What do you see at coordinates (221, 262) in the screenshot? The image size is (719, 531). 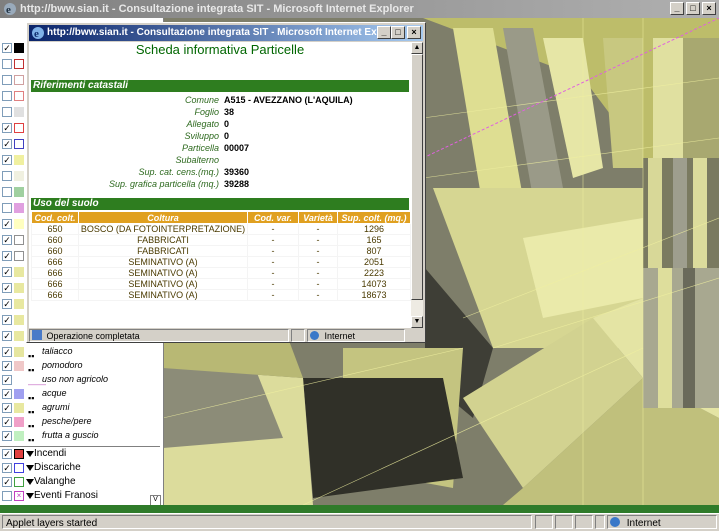 I see `table-row: 666 SEMINATIVO (A) - - 2051` at bounding box center [221, 262].